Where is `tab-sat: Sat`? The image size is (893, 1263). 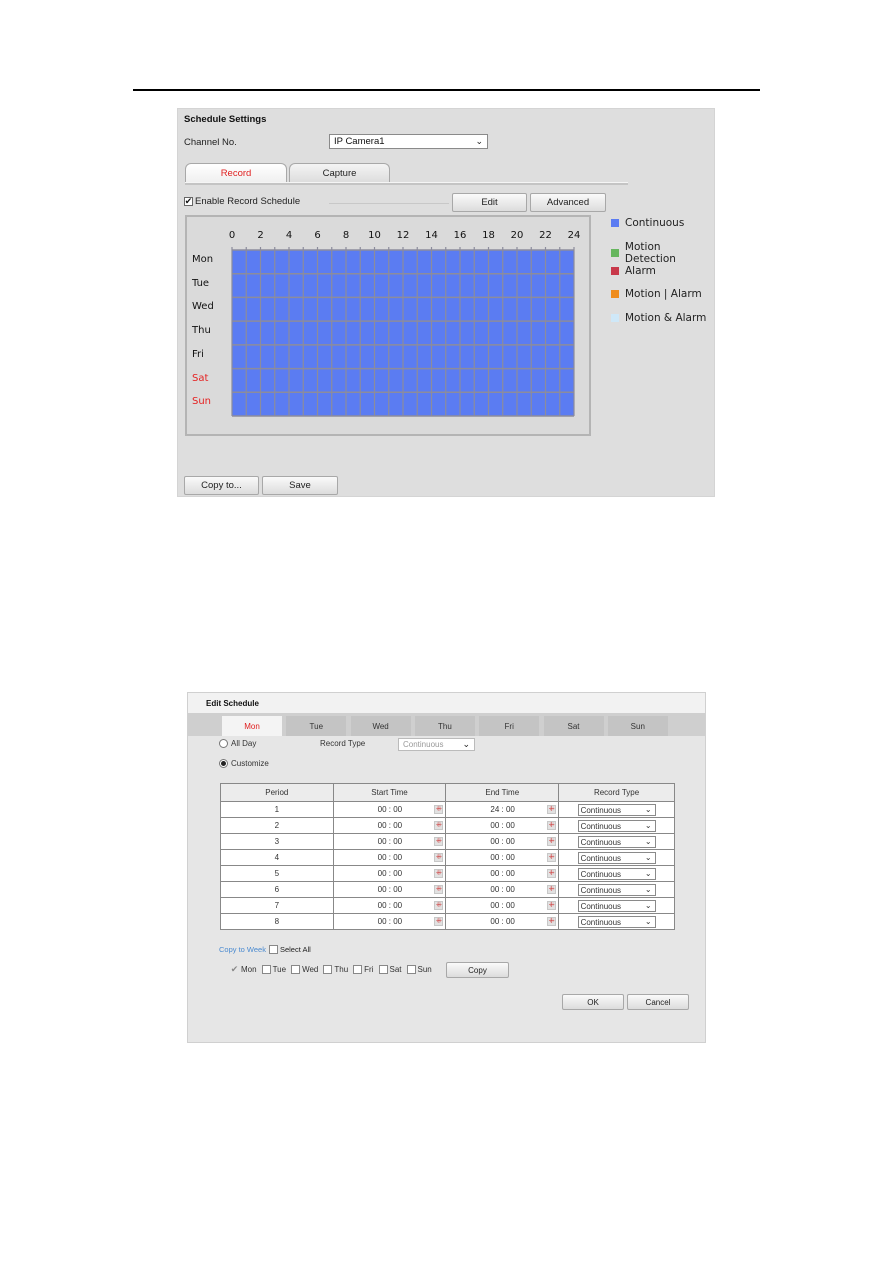
tab-sat: Sat is located at coordinates (573, 726).